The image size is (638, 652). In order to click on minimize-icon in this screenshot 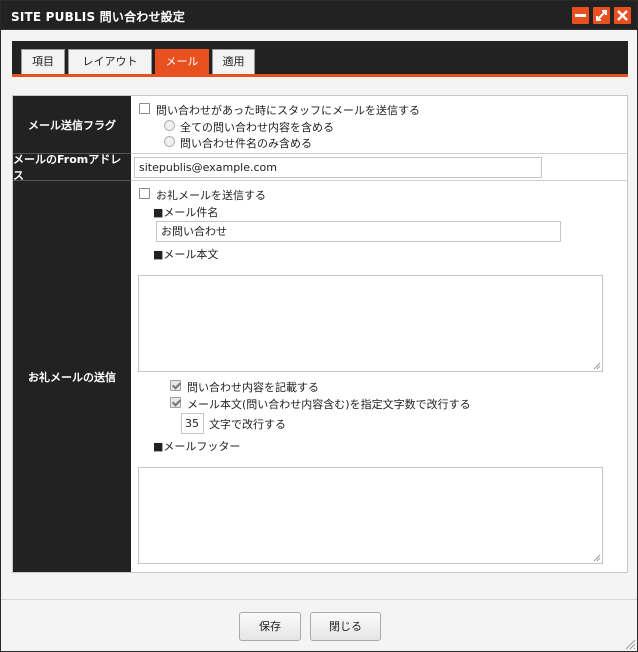, I will do `click(580, 15)`.